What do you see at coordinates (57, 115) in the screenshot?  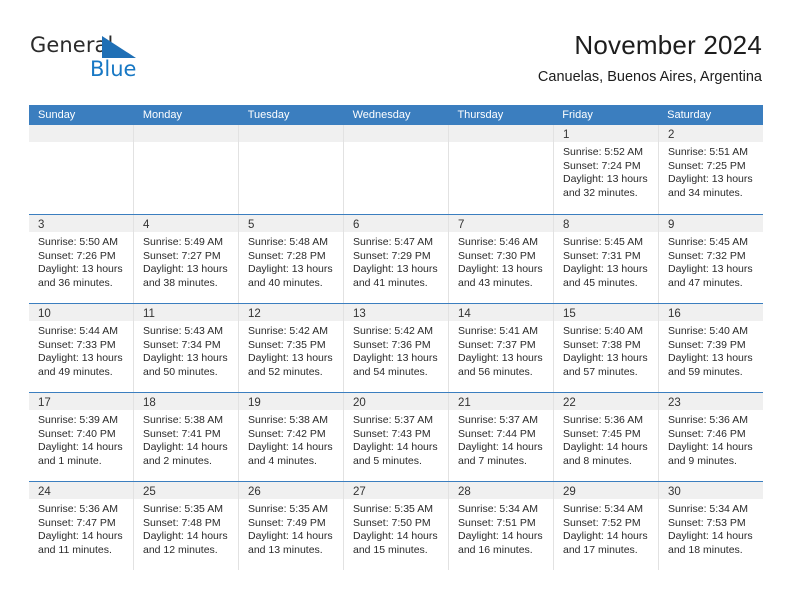 I see `weekday-header-sunday: Sunday` at bounding box center [57, 115].